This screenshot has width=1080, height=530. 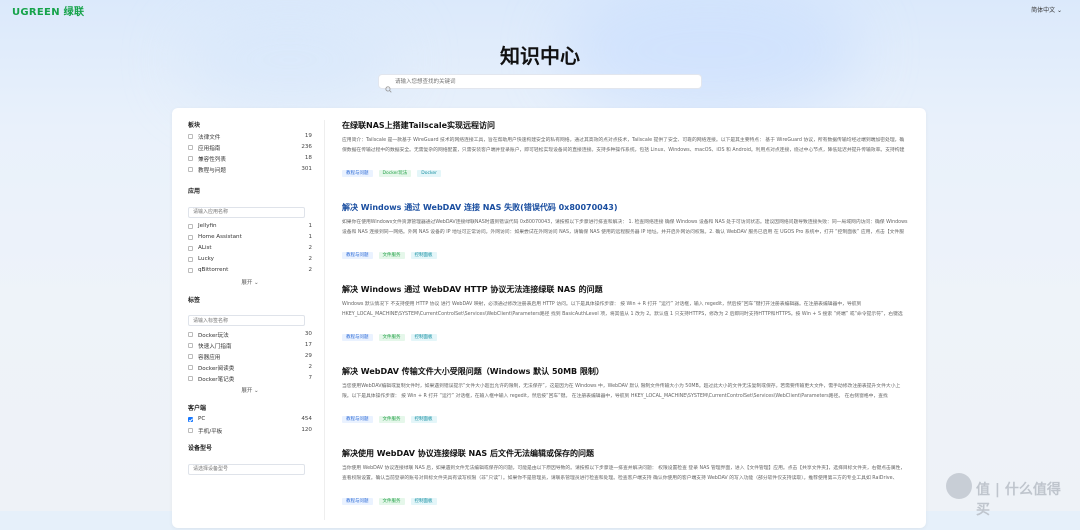 I want to click on filter-option-label: Lucky, so click(x=206, y=258).